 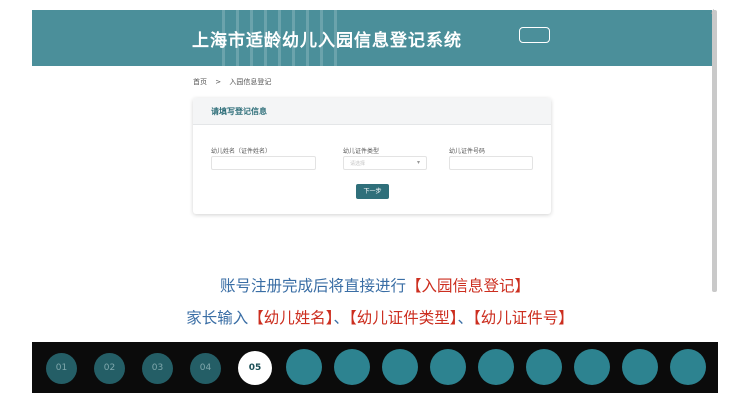 I want to click on page-title: 上海市适龄幼儿入园信息登记系统, so click(x=327, y=41).